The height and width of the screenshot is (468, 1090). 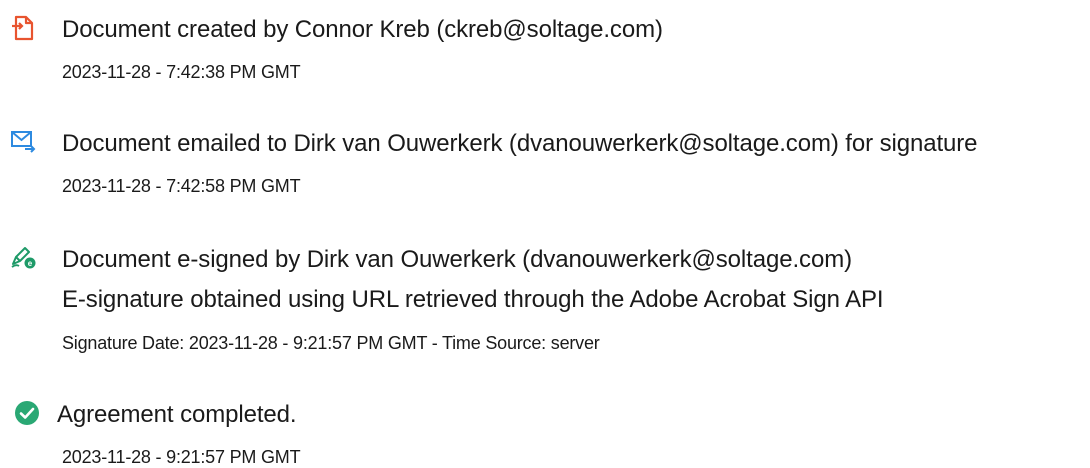 I want to click on event-title: Agreement completed., so click(x=177, y=414).